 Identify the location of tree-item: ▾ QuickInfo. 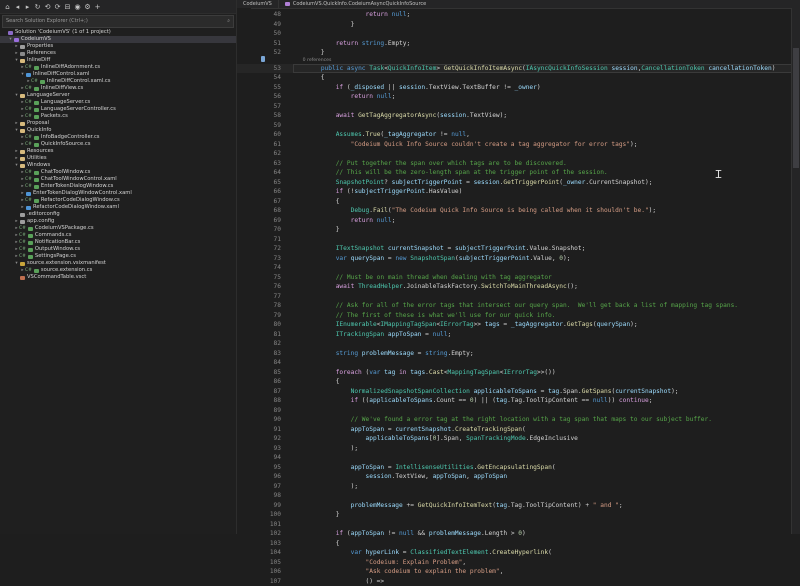
(118, 130).